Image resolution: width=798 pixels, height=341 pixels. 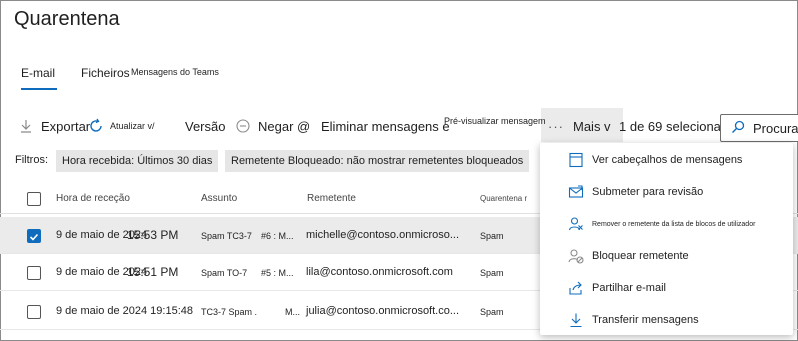 I want to click on search-label: Procurar, so click(x=775, y=128).